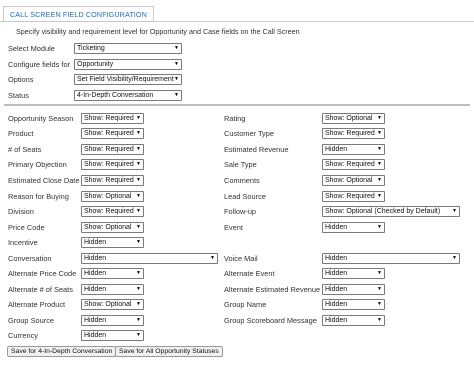 The height and width of the screenshot is (370, 474). What do you see at coordinates (23, 242) in the screenshot?
I see `field-label: Incentive` at bounding box center [23, 242].